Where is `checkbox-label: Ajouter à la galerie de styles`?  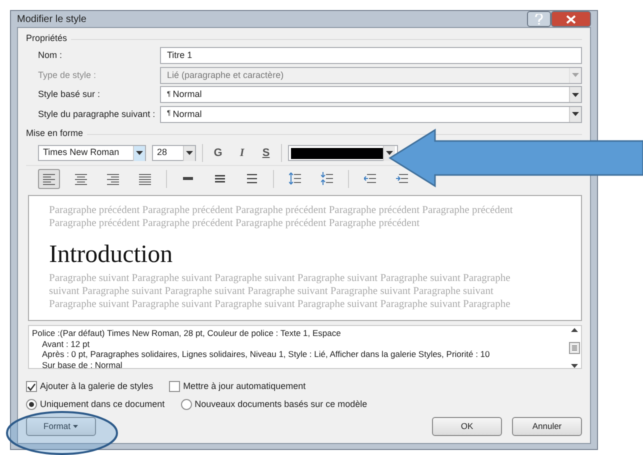 checkbox-label: Ajouter à la galerie de styles is located at coordinates (97, 386).